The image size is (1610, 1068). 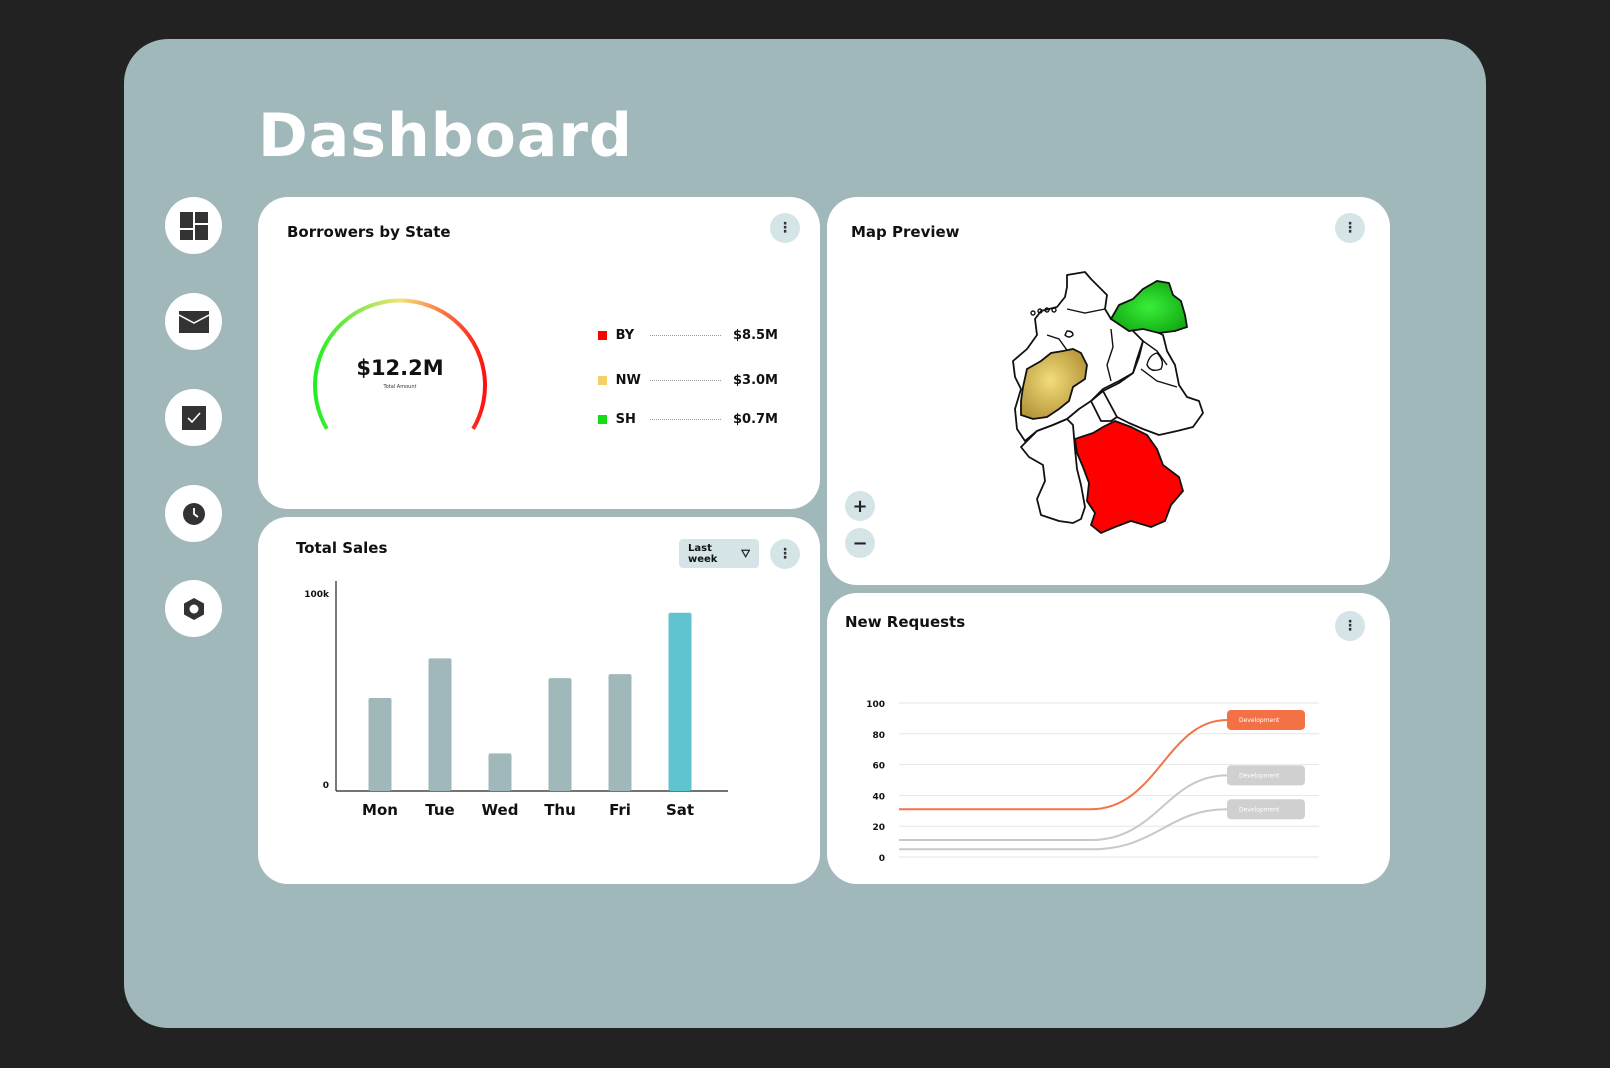 I want to click on bar-tue, so click(x=440, y=724).